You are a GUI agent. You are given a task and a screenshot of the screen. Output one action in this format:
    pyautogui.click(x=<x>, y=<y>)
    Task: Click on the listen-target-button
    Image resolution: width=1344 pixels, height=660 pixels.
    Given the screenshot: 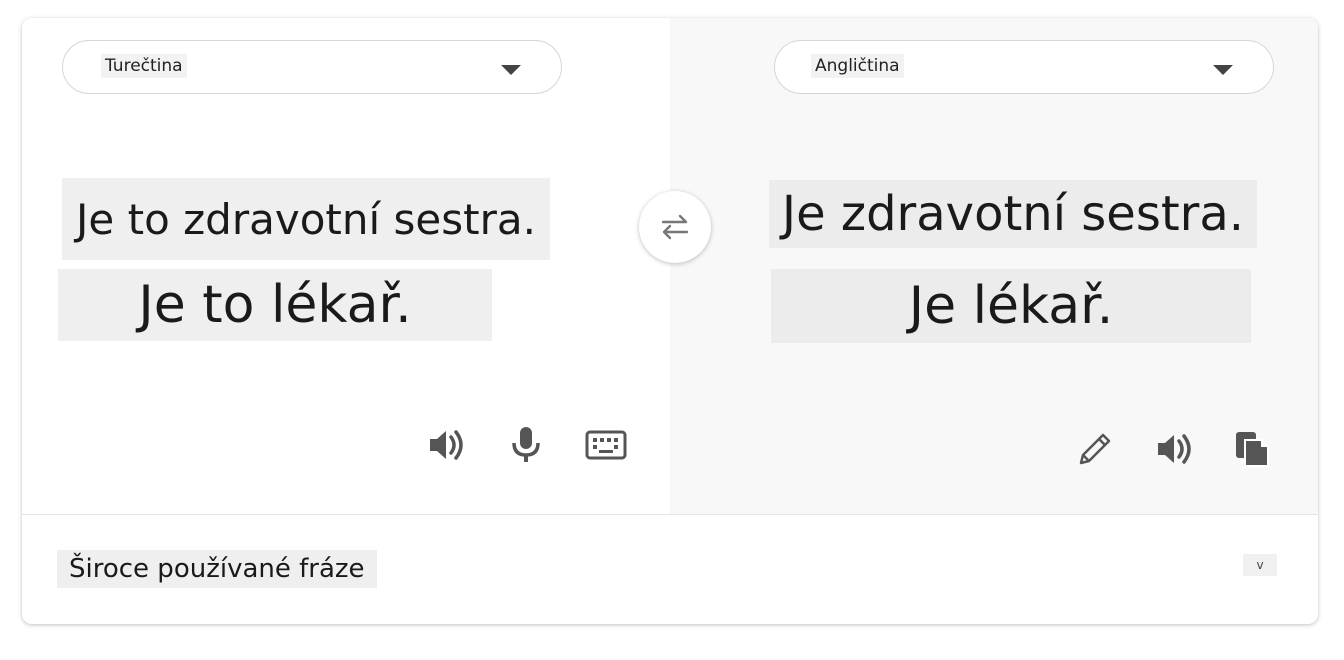 What is the action you would take?
    pyautogui.click(x=1174, y=449)
    